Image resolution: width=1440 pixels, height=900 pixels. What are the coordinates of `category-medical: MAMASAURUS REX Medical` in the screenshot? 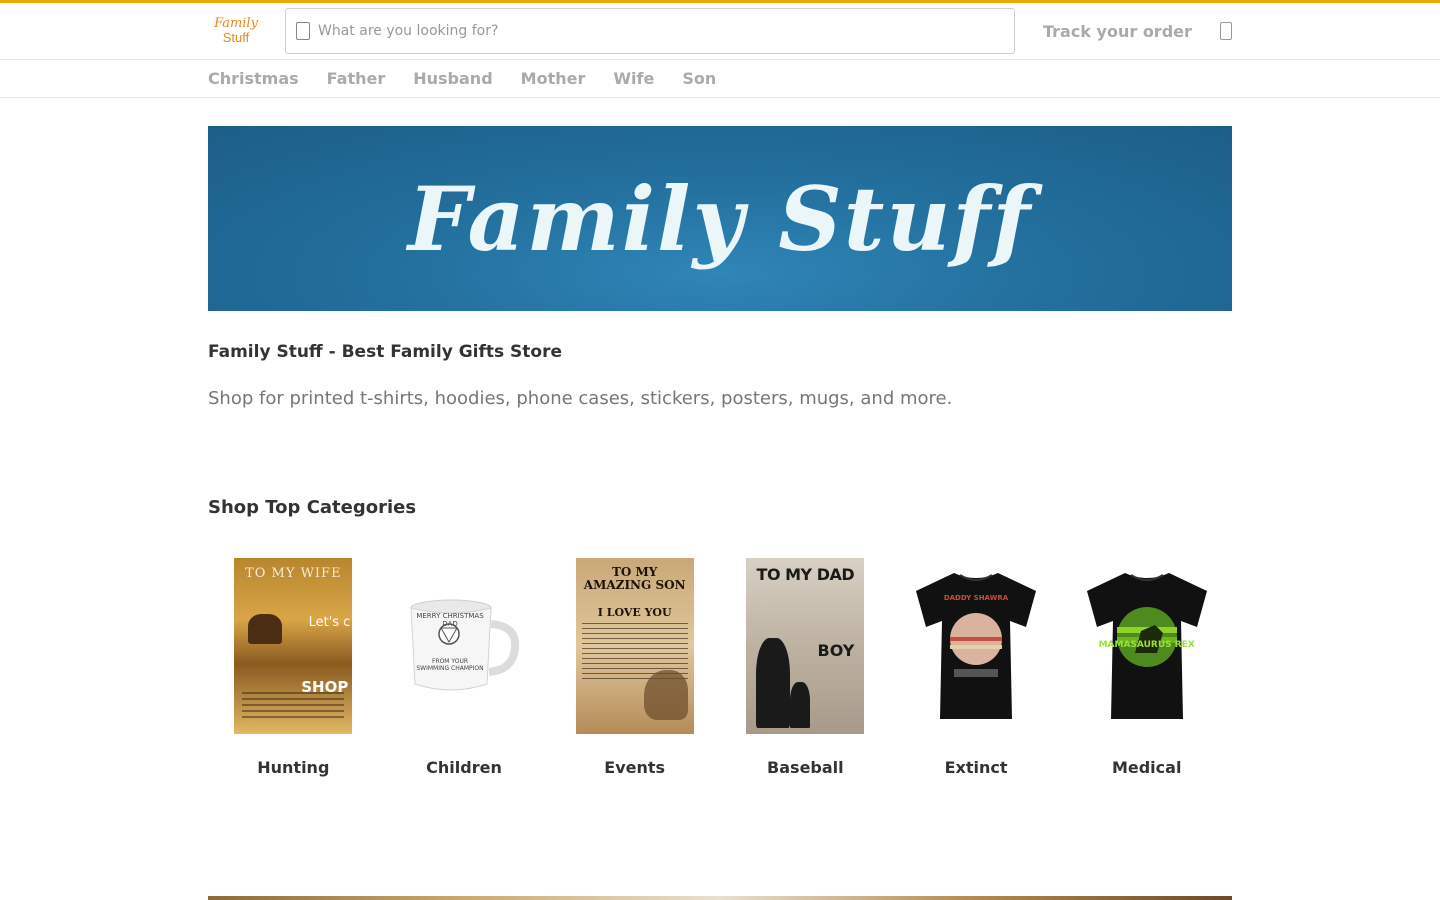 It's located at (1146, 667).